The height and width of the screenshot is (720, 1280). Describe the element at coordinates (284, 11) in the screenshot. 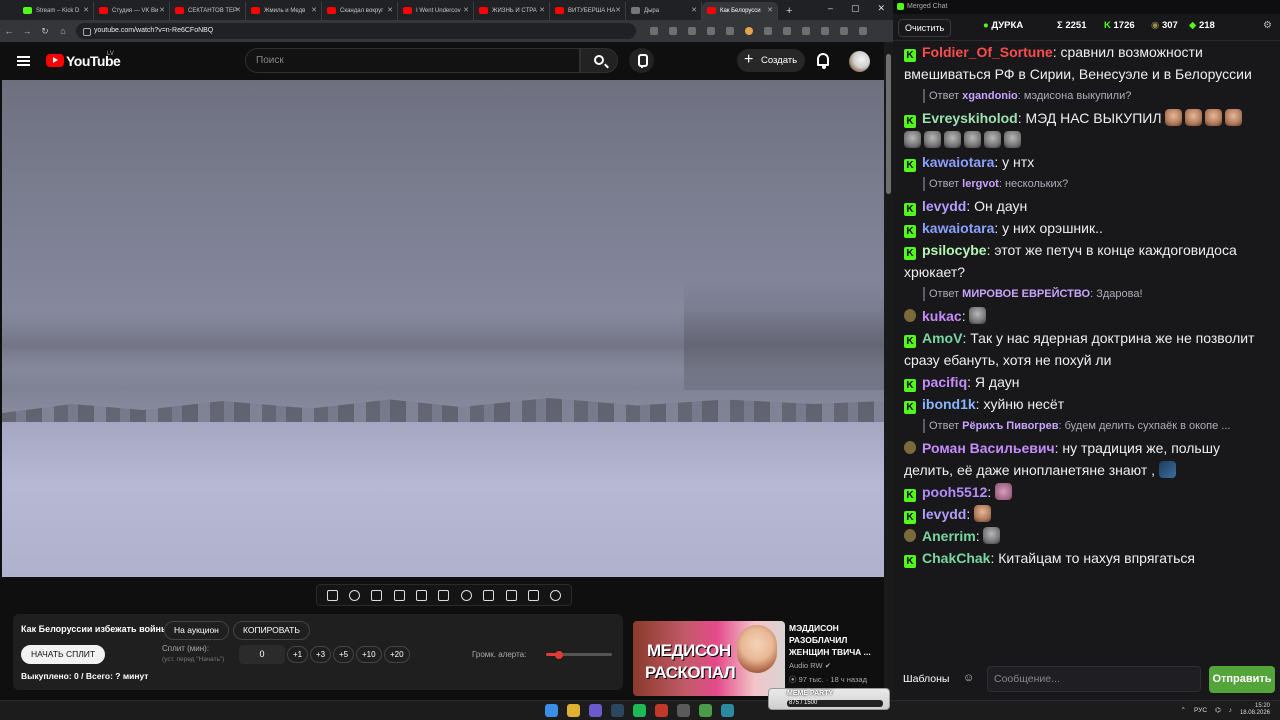

I see `browser-tab: Жмиль и Медв ✕` at that location.